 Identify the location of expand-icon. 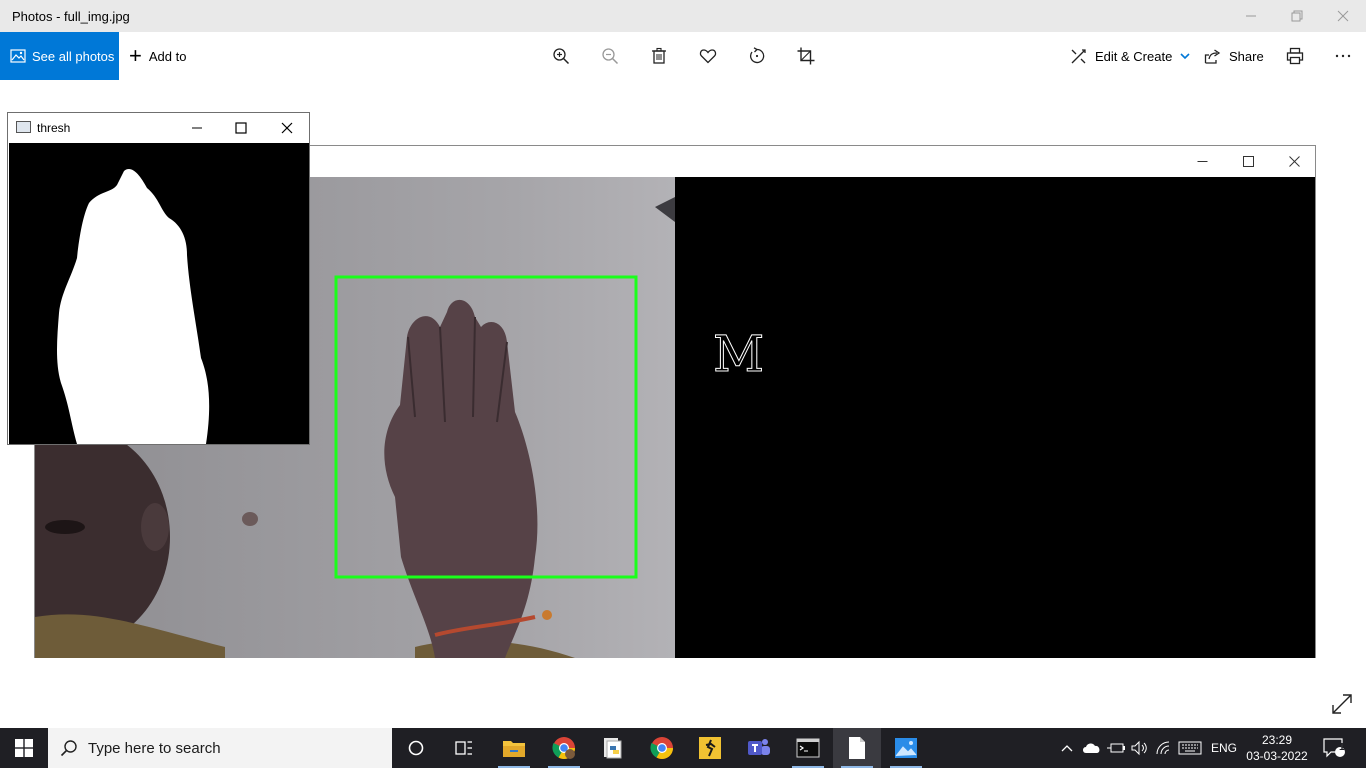
(1342, 704).